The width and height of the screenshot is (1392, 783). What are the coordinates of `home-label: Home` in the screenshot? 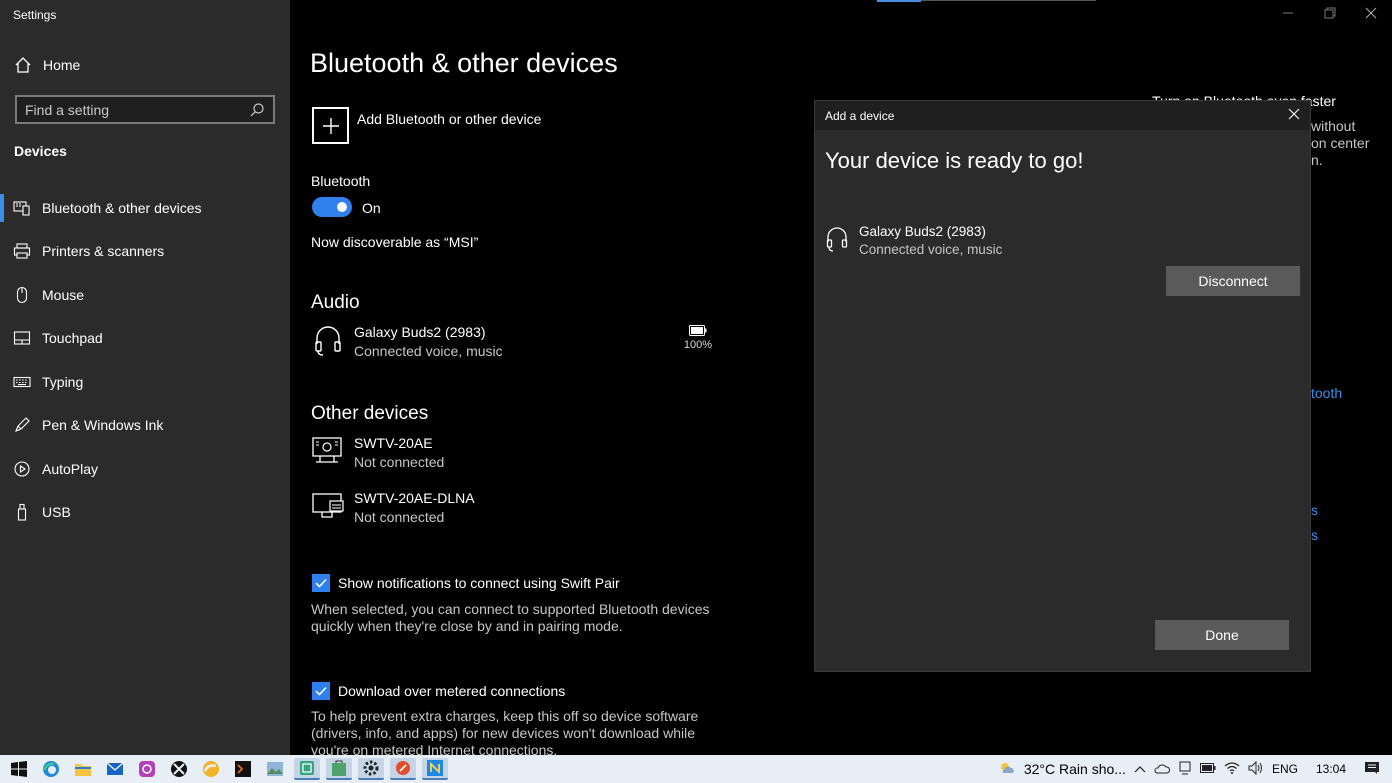 It's located at (62, 65).